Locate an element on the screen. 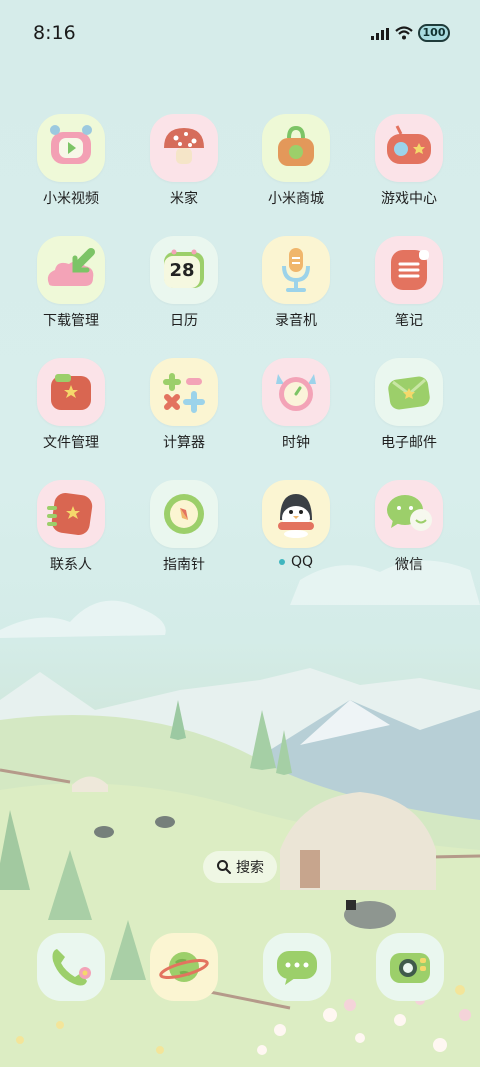 Image resolution: width=480 pixels, height=1067 pixels. app-label: 文件管理 is located at coordinates (71, 443).